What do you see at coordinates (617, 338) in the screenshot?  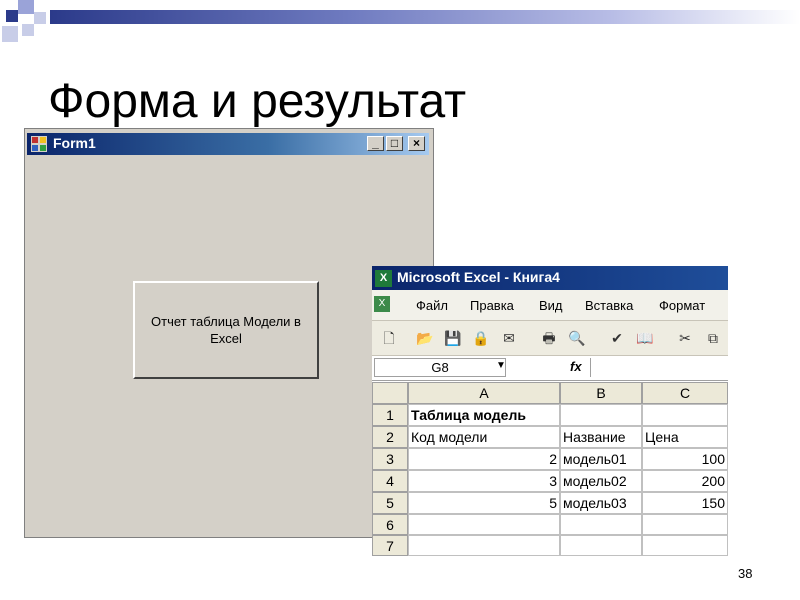 I see `spelling-icon: ✔` at bounding box center [617, 338].